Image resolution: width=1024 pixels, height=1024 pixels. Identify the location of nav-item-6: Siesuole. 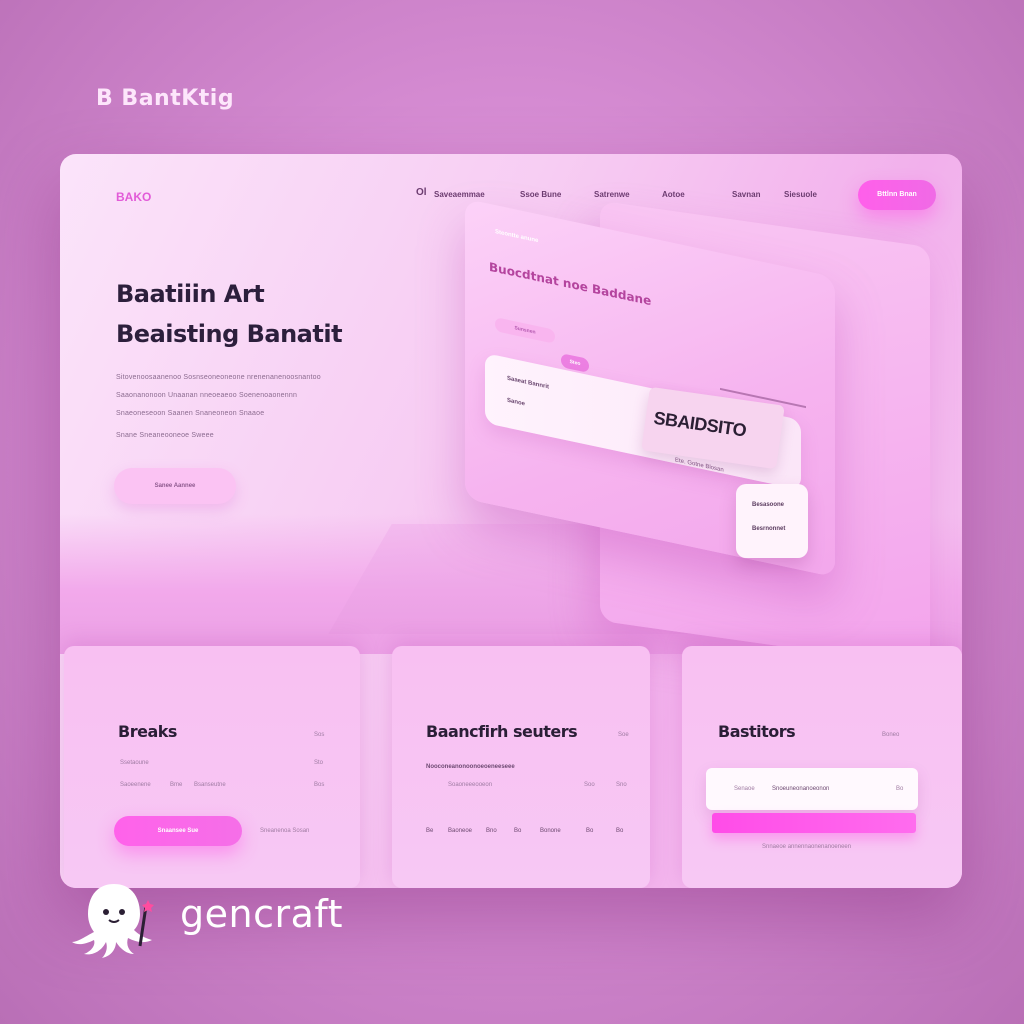
(800, 194).